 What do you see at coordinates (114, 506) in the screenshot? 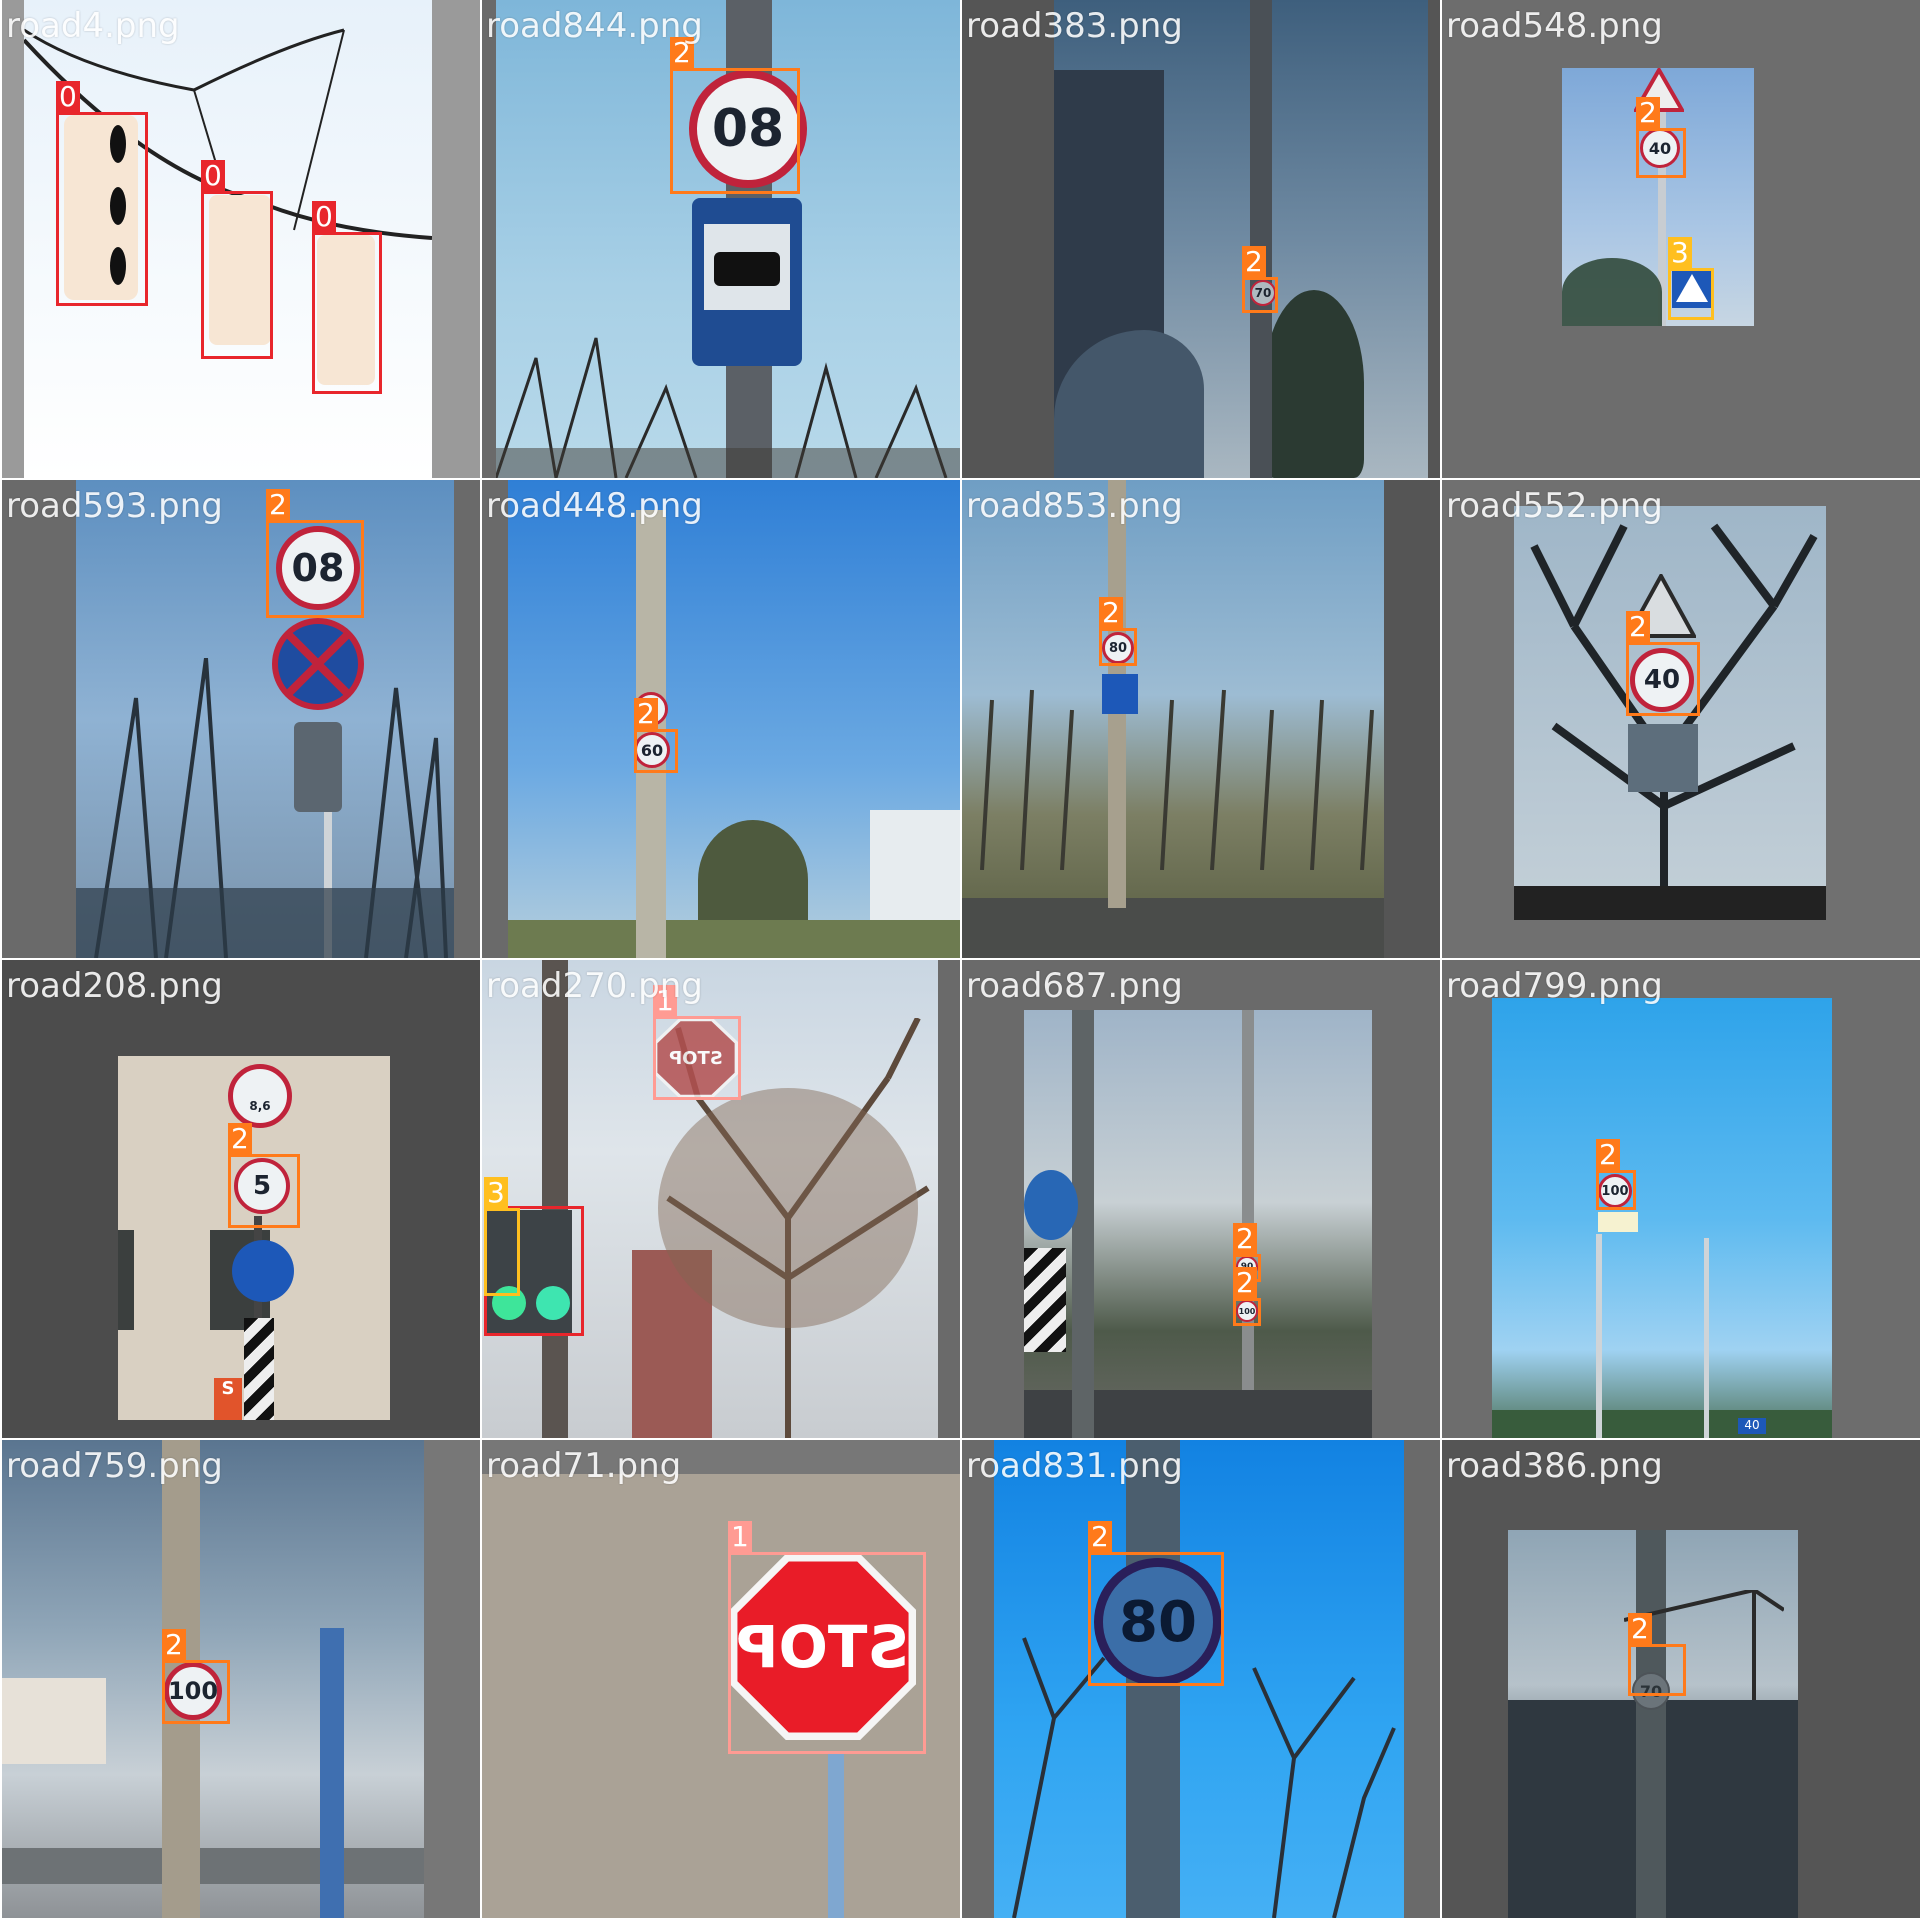
I see `filename-label: road593.png` at bounding box center [114, 506].